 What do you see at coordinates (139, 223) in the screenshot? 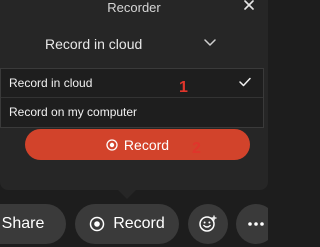
I see `toolbar-record-label: Record` at bounding box center [139, 223].